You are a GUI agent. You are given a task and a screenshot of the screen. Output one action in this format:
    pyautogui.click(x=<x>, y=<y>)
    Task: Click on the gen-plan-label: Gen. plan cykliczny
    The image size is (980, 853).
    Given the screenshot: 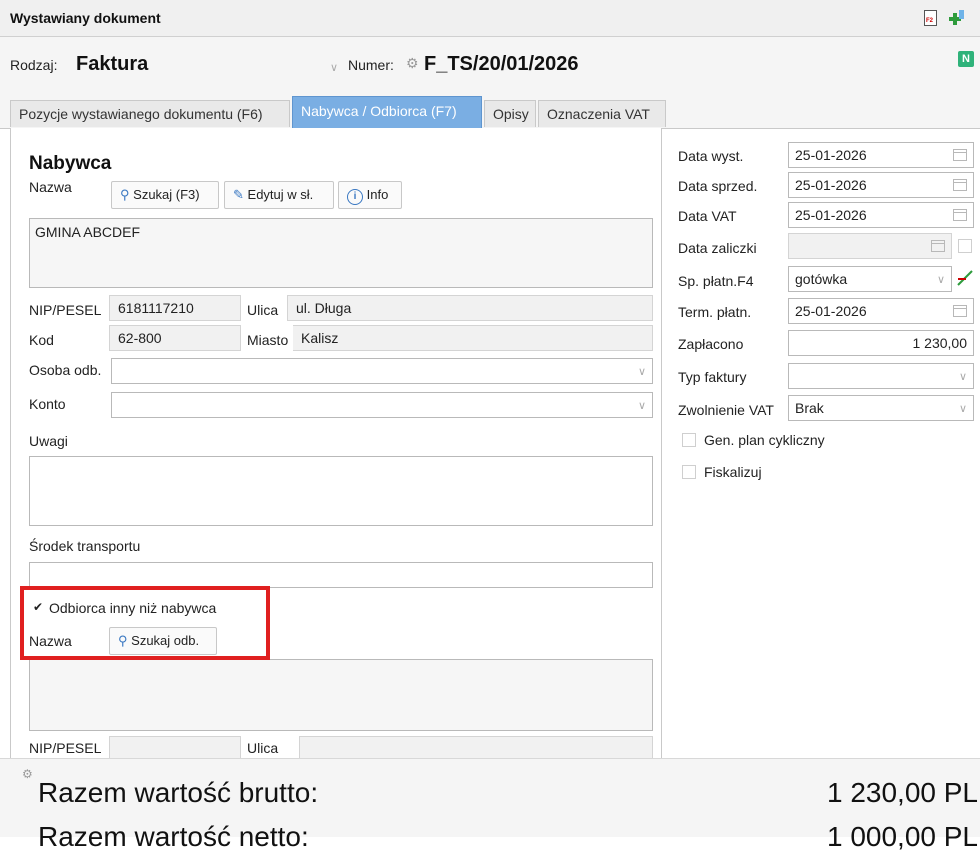 What is the action you would take?
    pyautogui.click(x=764, y=440)
    